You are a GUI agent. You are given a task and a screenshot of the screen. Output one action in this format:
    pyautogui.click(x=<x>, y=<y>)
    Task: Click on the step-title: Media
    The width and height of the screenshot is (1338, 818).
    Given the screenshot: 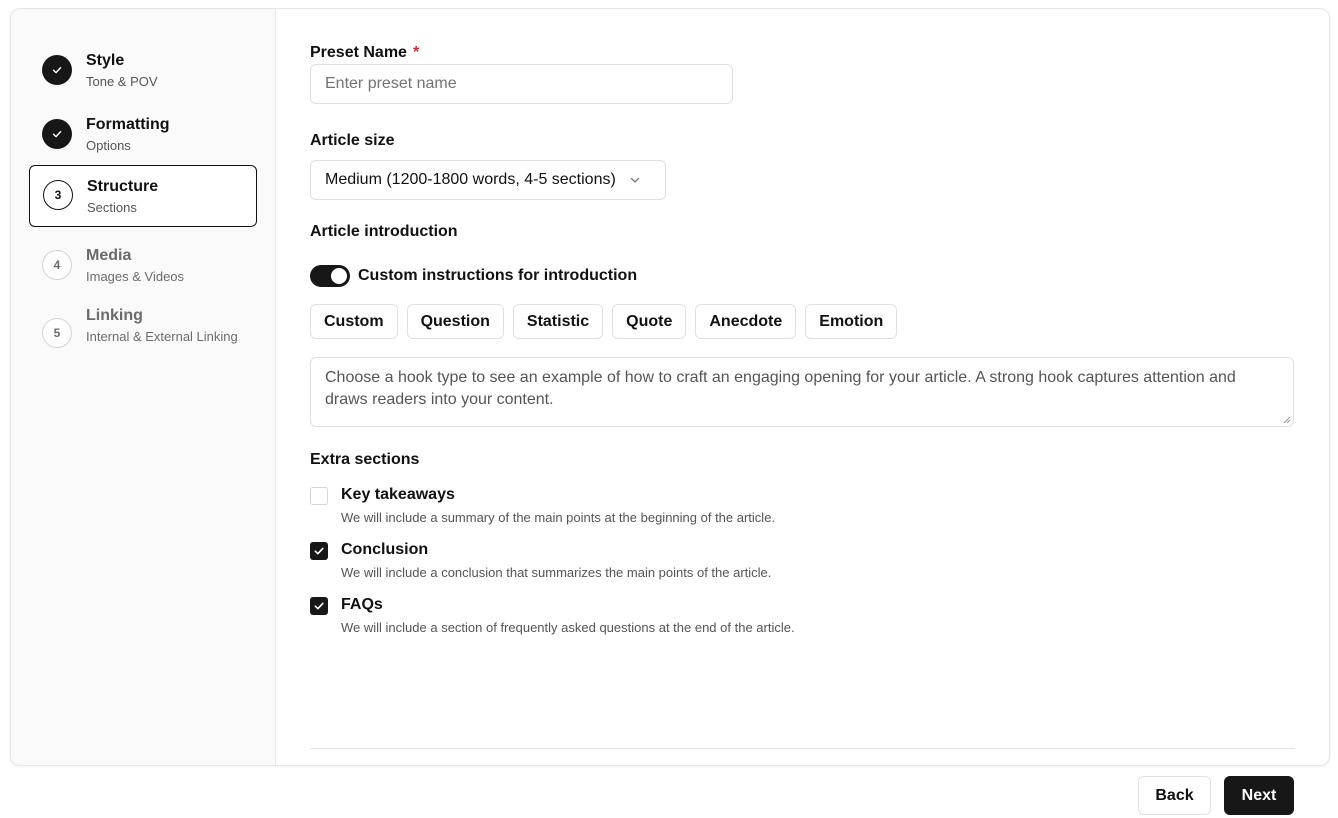 What is the action you would take?
    pyautogui.click(x=109, y=255)
    